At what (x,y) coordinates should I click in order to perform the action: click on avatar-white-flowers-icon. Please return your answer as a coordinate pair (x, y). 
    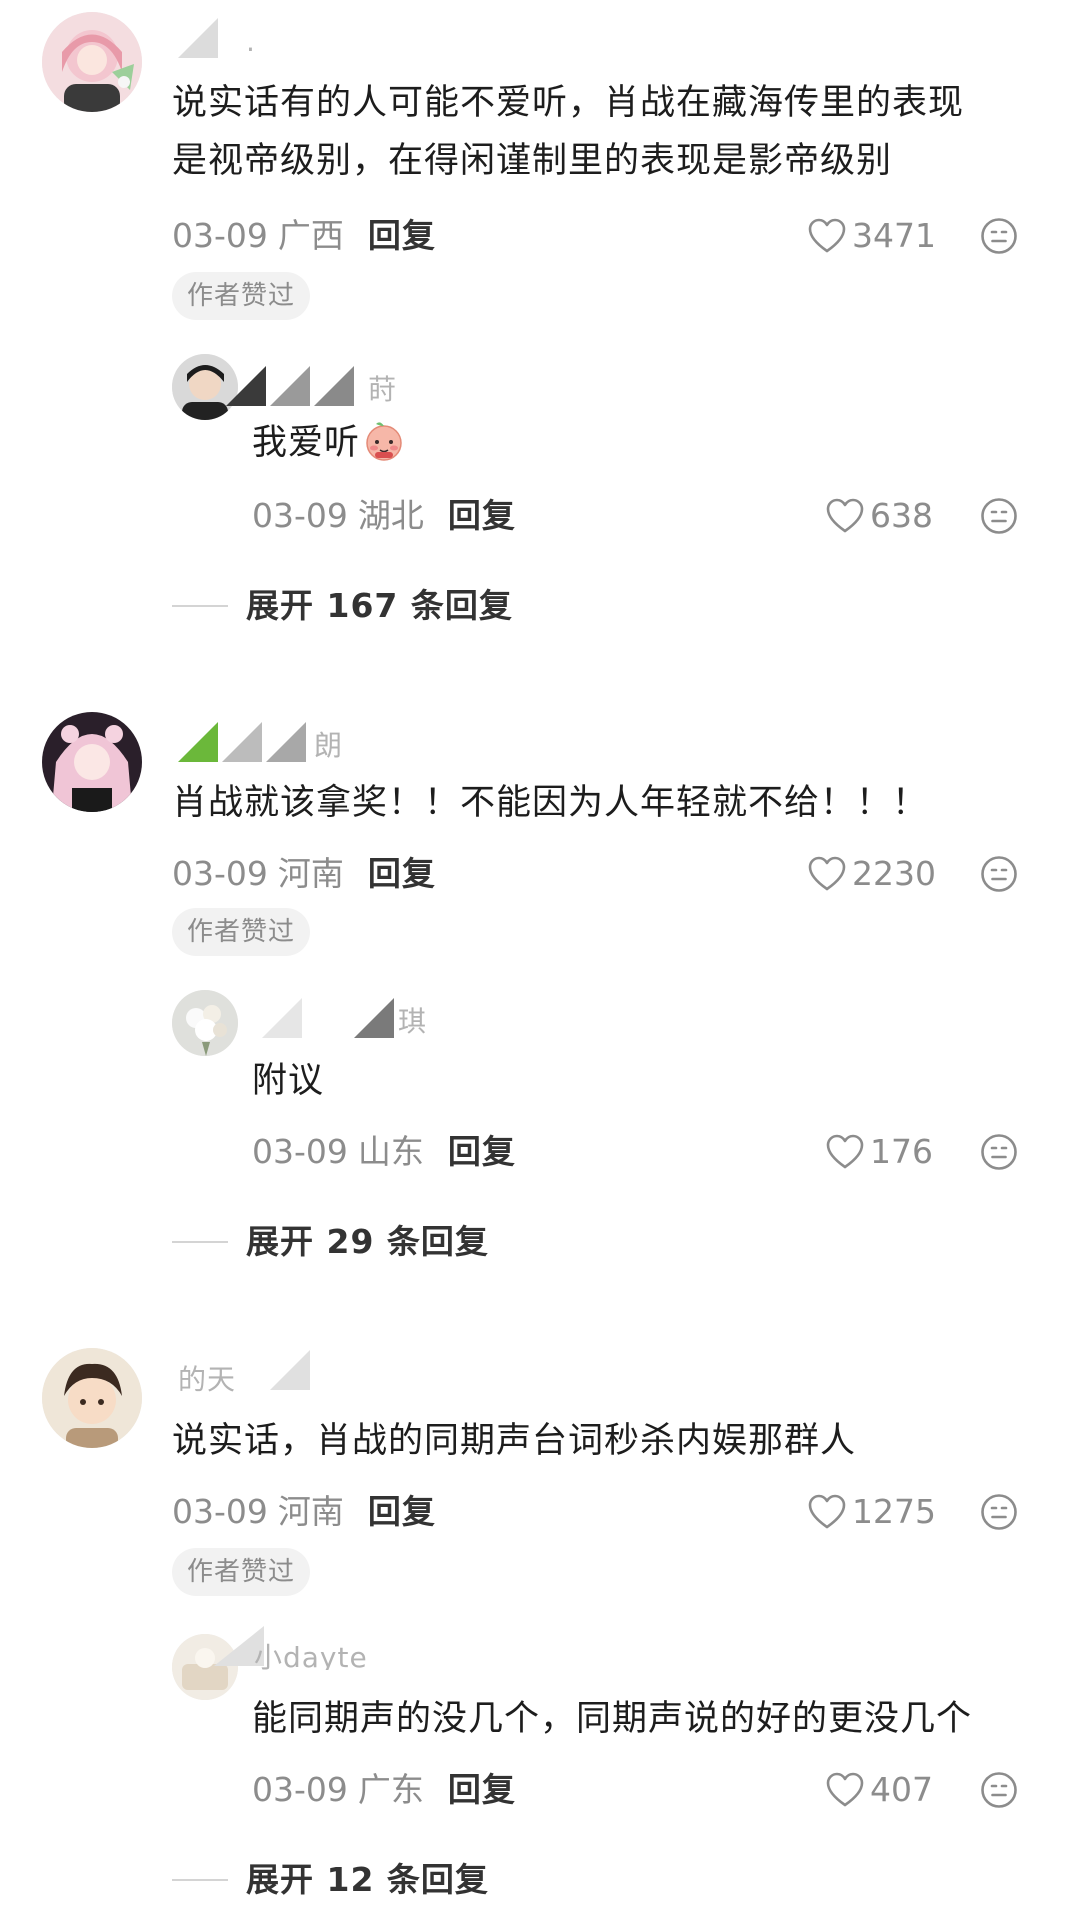
    Looking at the image, I should click on (205, 1023).